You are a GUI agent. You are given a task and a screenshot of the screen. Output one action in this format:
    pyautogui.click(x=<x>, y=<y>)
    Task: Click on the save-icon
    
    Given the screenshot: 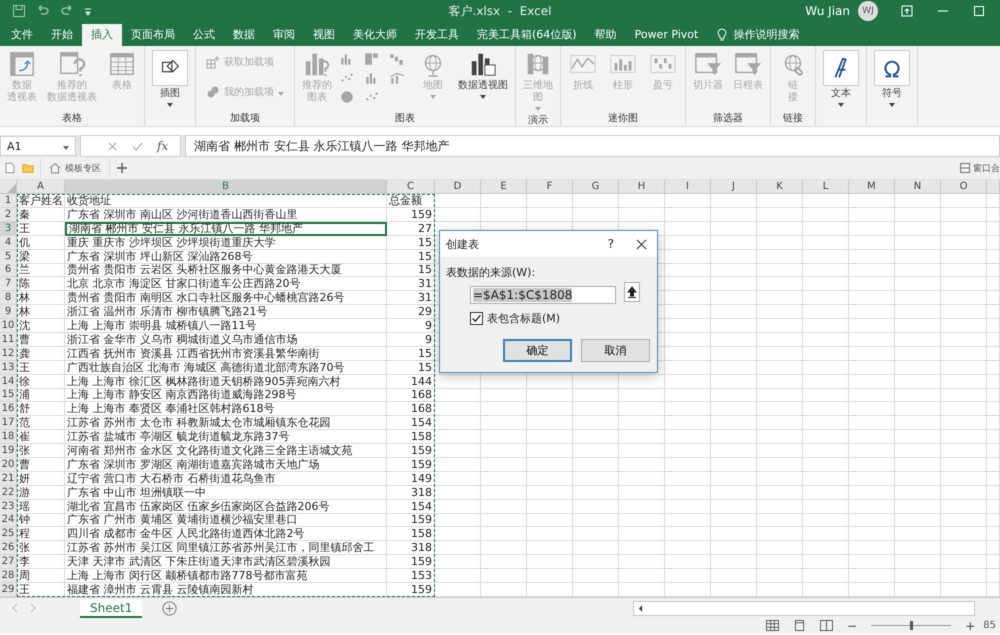 What is the action you would take?
    pyautogui.click(x=19, y=11)
    